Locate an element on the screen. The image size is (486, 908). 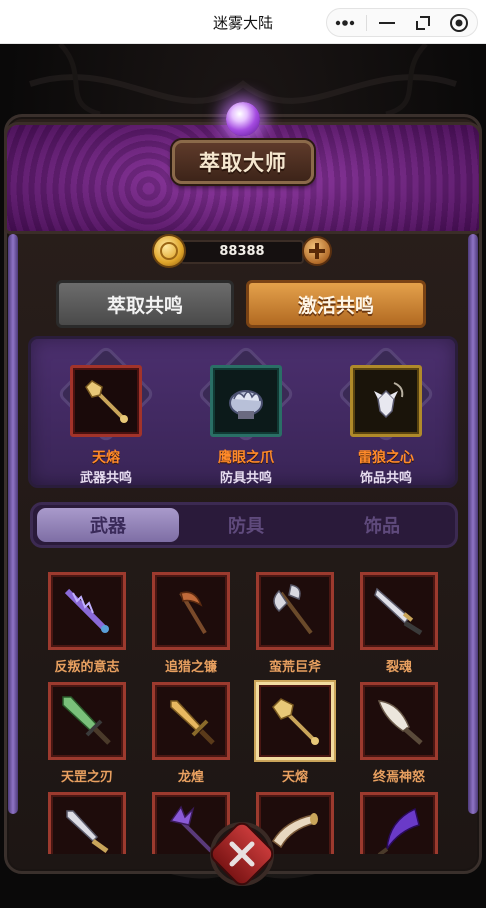
item-cell: 蛮荒巨斧 is located at coordinates (288, 616).